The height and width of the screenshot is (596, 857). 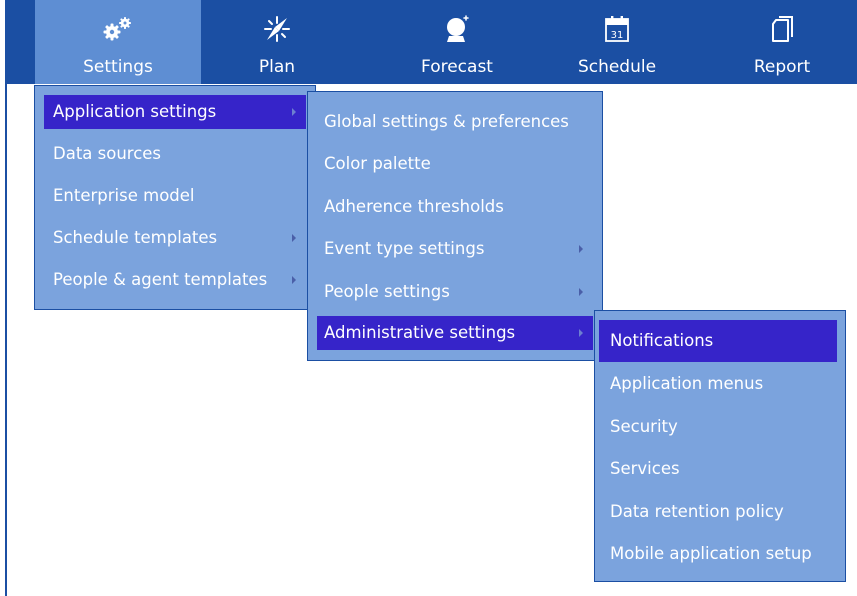 What do you see at coordinates (455, 164) in the screenshot?
I see `menu-item-color-palette: Color palette` at bounding box center [455, 164].